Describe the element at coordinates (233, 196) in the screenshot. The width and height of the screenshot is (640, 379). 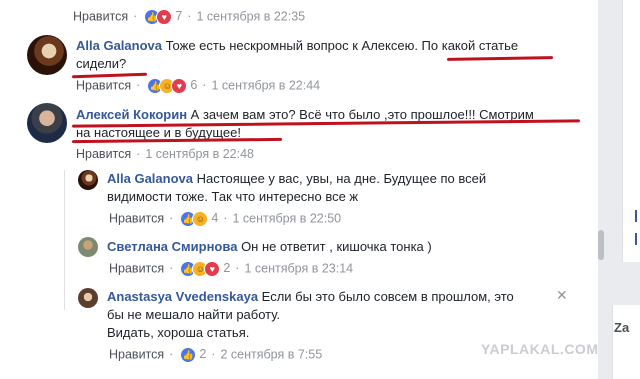
I see `comment-text-line: видимости тоже. Так что интересно все ж` at that location.